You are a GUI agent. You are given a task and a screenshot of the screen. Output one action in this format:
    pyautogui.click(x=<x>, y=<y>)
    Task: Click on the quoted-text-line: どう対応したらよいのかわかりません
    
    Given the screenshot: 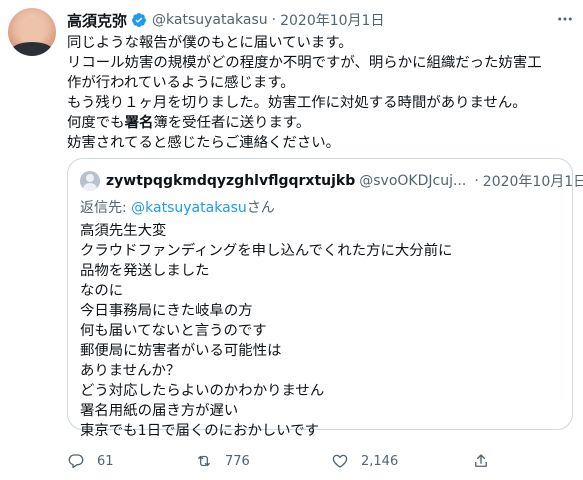 What is the action you would take?
    pyautogui.click(x=202, y=391)
    